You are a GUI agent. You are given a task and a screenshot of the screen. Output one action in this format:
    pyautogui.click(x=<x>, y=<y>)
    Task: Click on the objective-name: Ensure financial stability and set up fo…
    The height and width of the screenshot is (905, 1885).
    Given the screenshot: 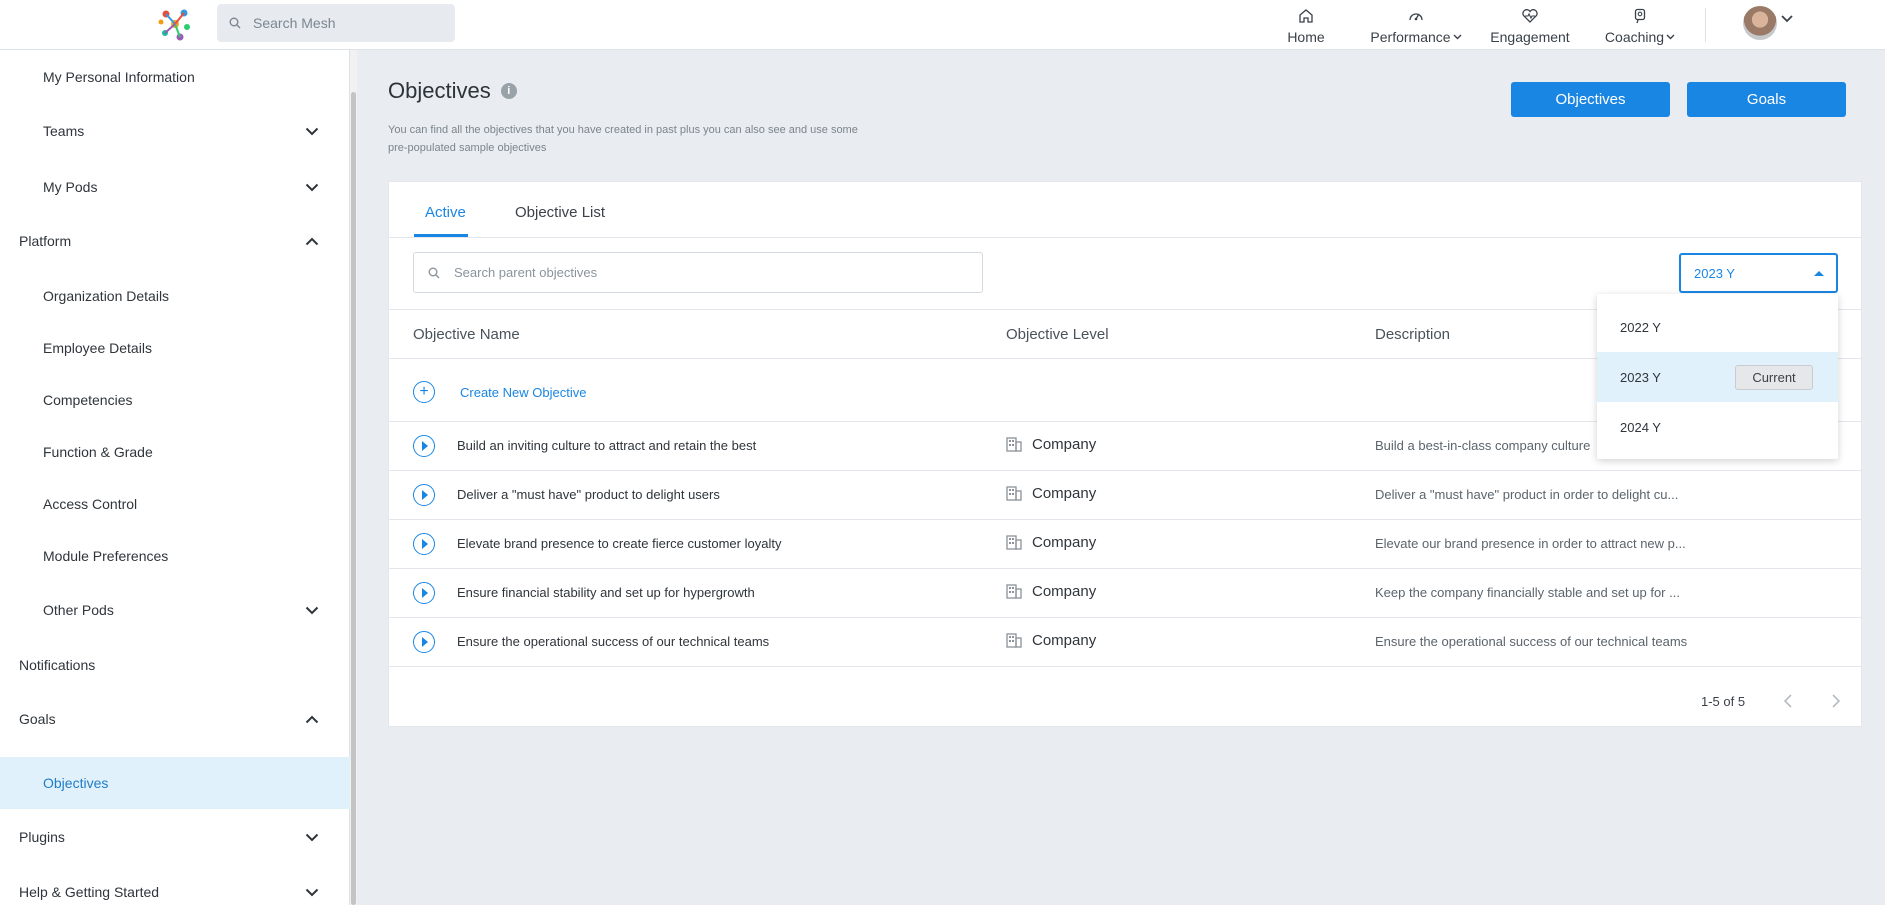 What is the action you would take?
    pyautogui.click(x=606, y=592)
    